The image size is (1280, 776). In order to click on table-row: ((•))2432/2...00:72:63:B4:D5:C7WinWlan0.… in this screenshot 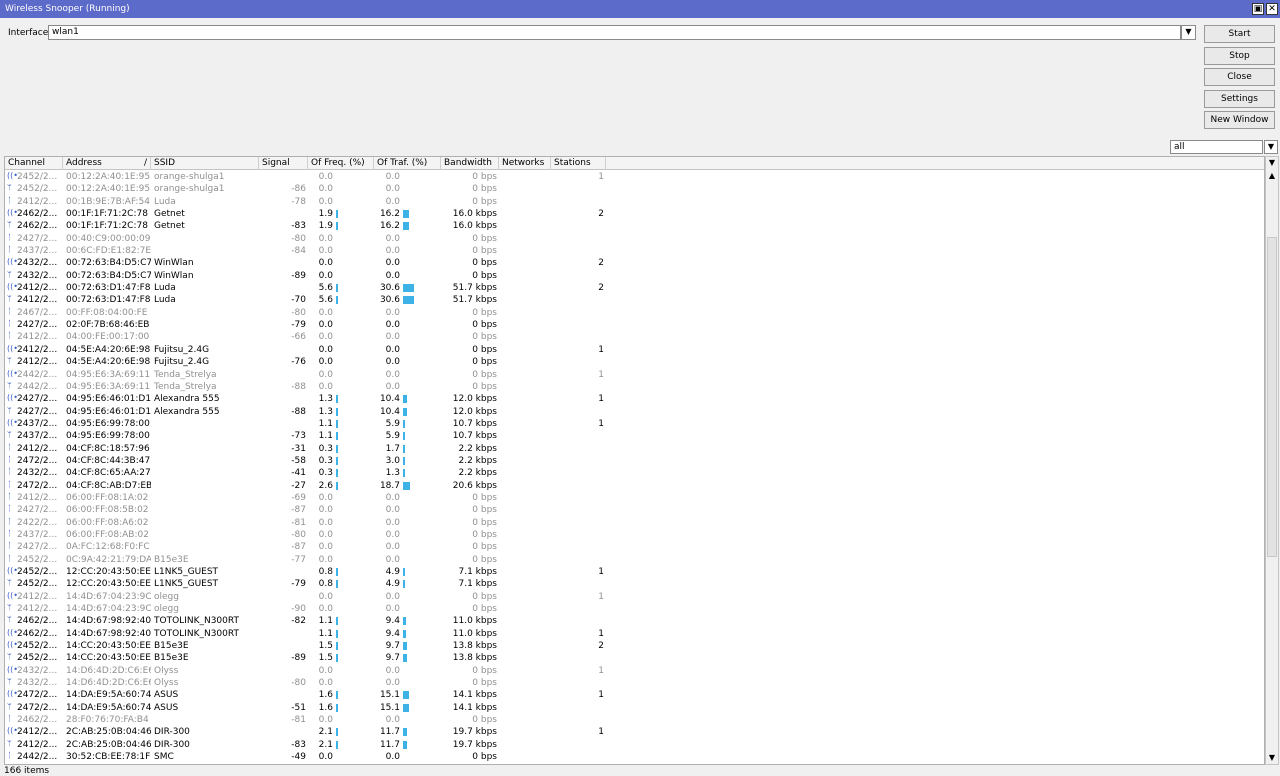, I will do `click(634, 263)`.